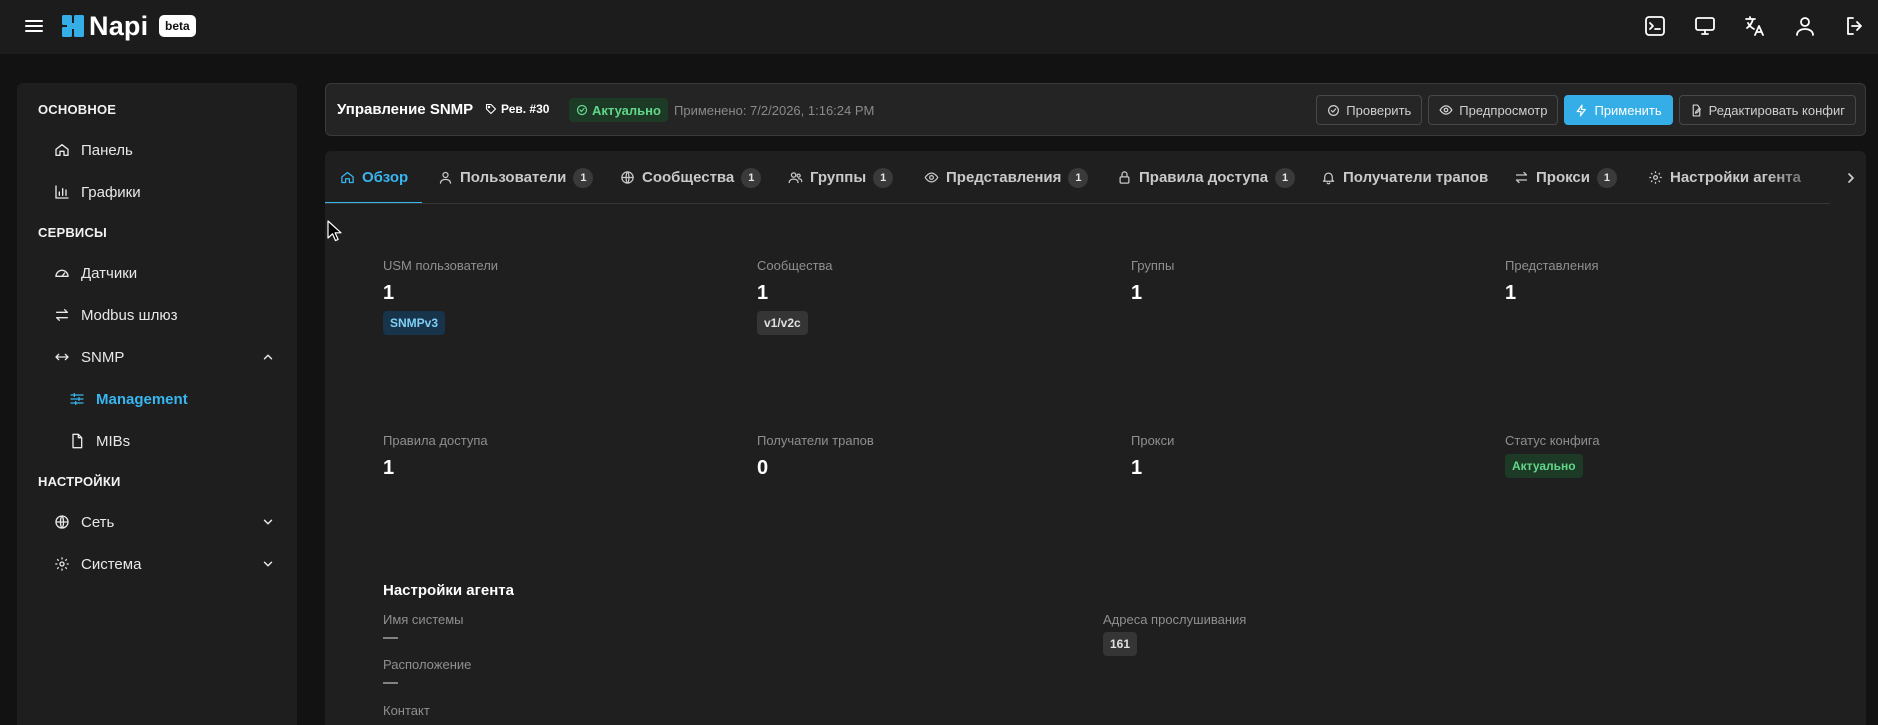 Image resolution: width=1878 pixels, height=725 pixels. What do you see at coordinates (441, 265) in the screenshot?
I see `stat-label-usm-users: USM пользователи` at bounding box center [441, 265].